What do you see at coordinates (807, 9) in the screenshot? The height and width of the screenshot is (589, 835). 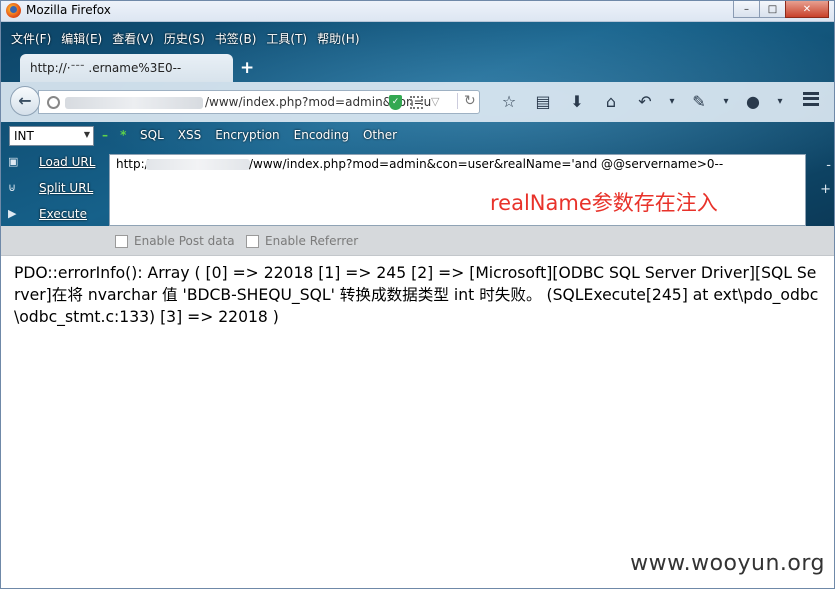 I see `close-button: ✕` at bounding box center [807, 9].